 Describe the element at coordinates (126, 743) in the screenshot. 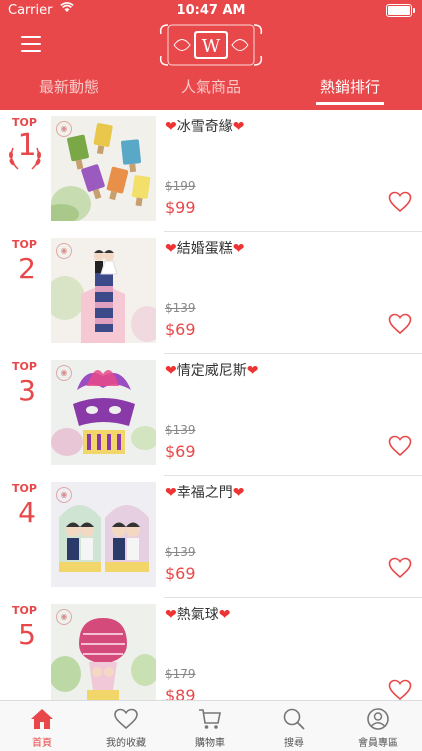

I see `nav-favorites-label: 我的收藏` at that location.